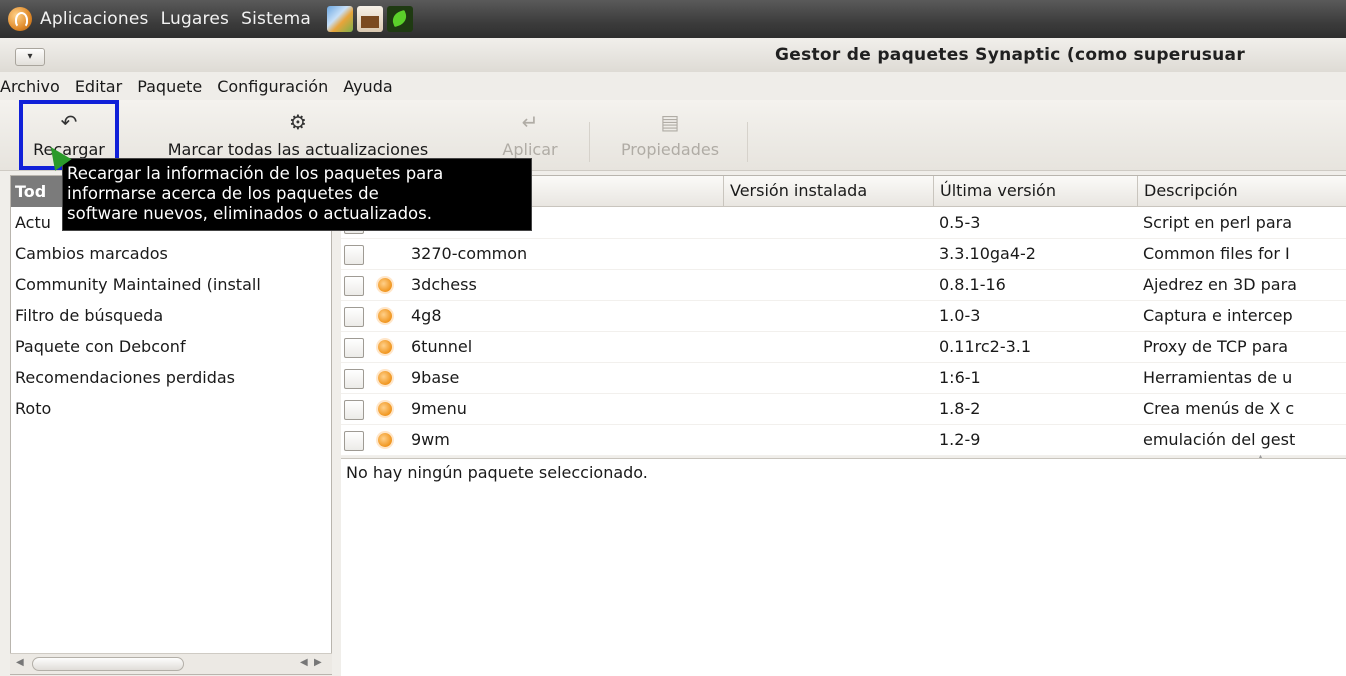 This screenshot has height=676, width=1346. What do you see at coordinates (1219, 439) in the screenshot?
I see `cell-desc: emulación del gest` at bounding box center [1219, 439].